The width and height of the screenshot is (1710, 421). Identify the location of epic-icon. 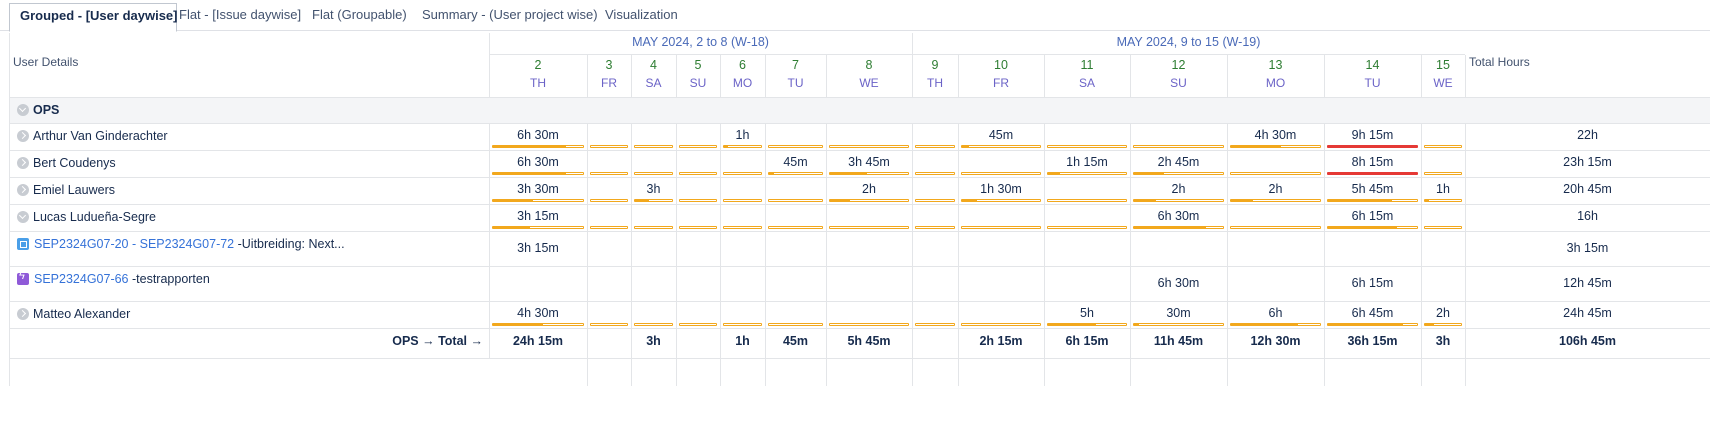
(23, 277).